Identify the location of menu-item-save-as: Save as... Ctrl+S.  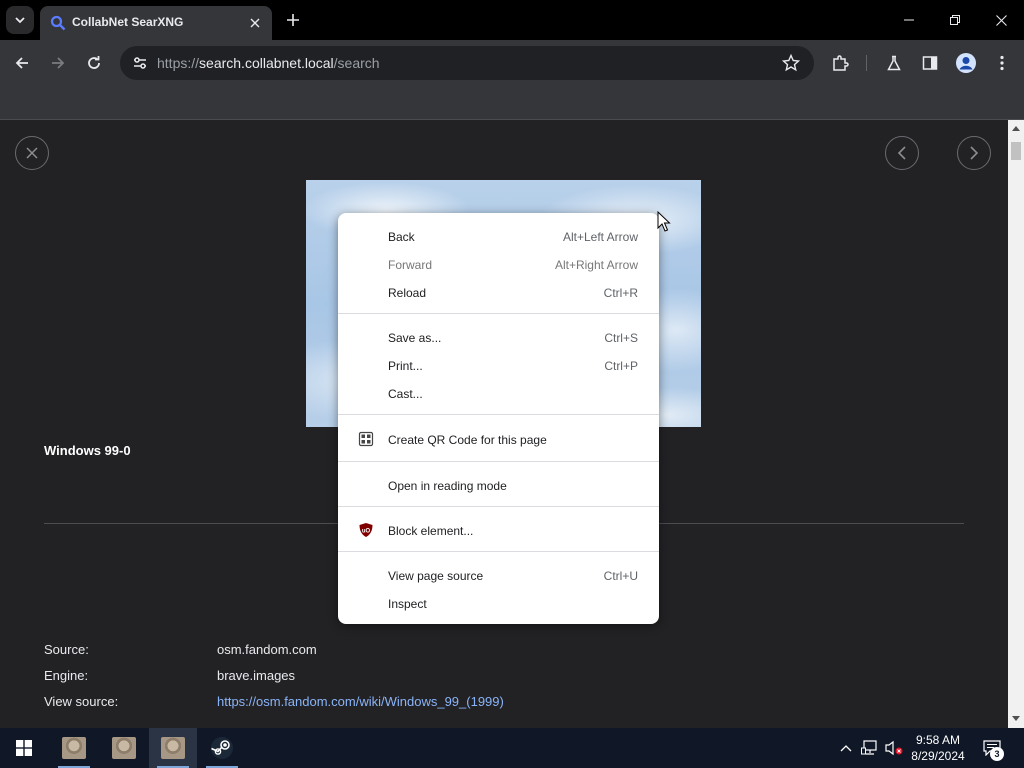
(498, 337).